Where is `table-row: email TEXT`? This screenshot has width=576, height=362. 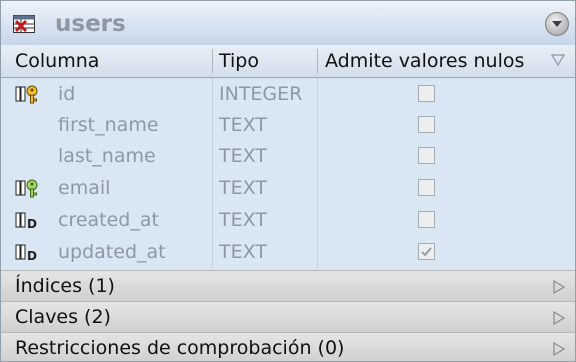
table-row: email TEXT is located at coordinates (288, 188).